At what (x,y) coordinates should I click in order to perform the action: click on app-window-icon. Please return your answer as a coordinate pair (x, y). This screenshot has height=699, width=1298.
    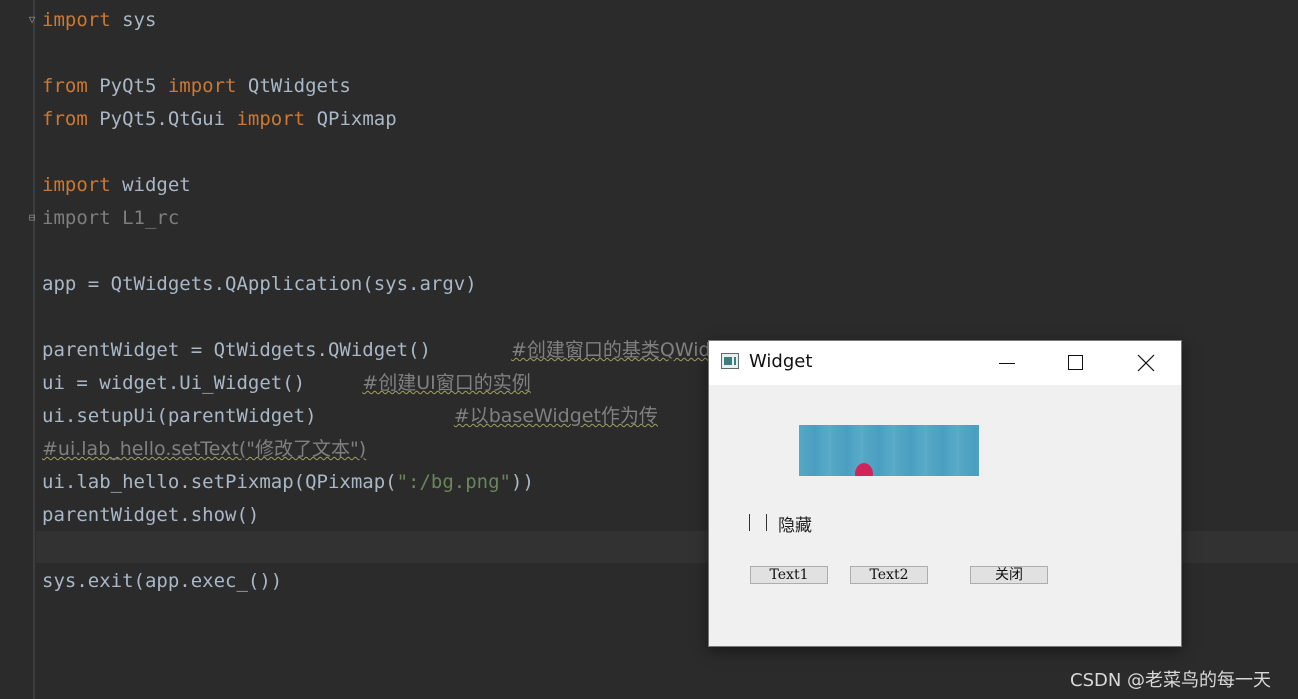
    Looking at the image, I should click on (730, 361).